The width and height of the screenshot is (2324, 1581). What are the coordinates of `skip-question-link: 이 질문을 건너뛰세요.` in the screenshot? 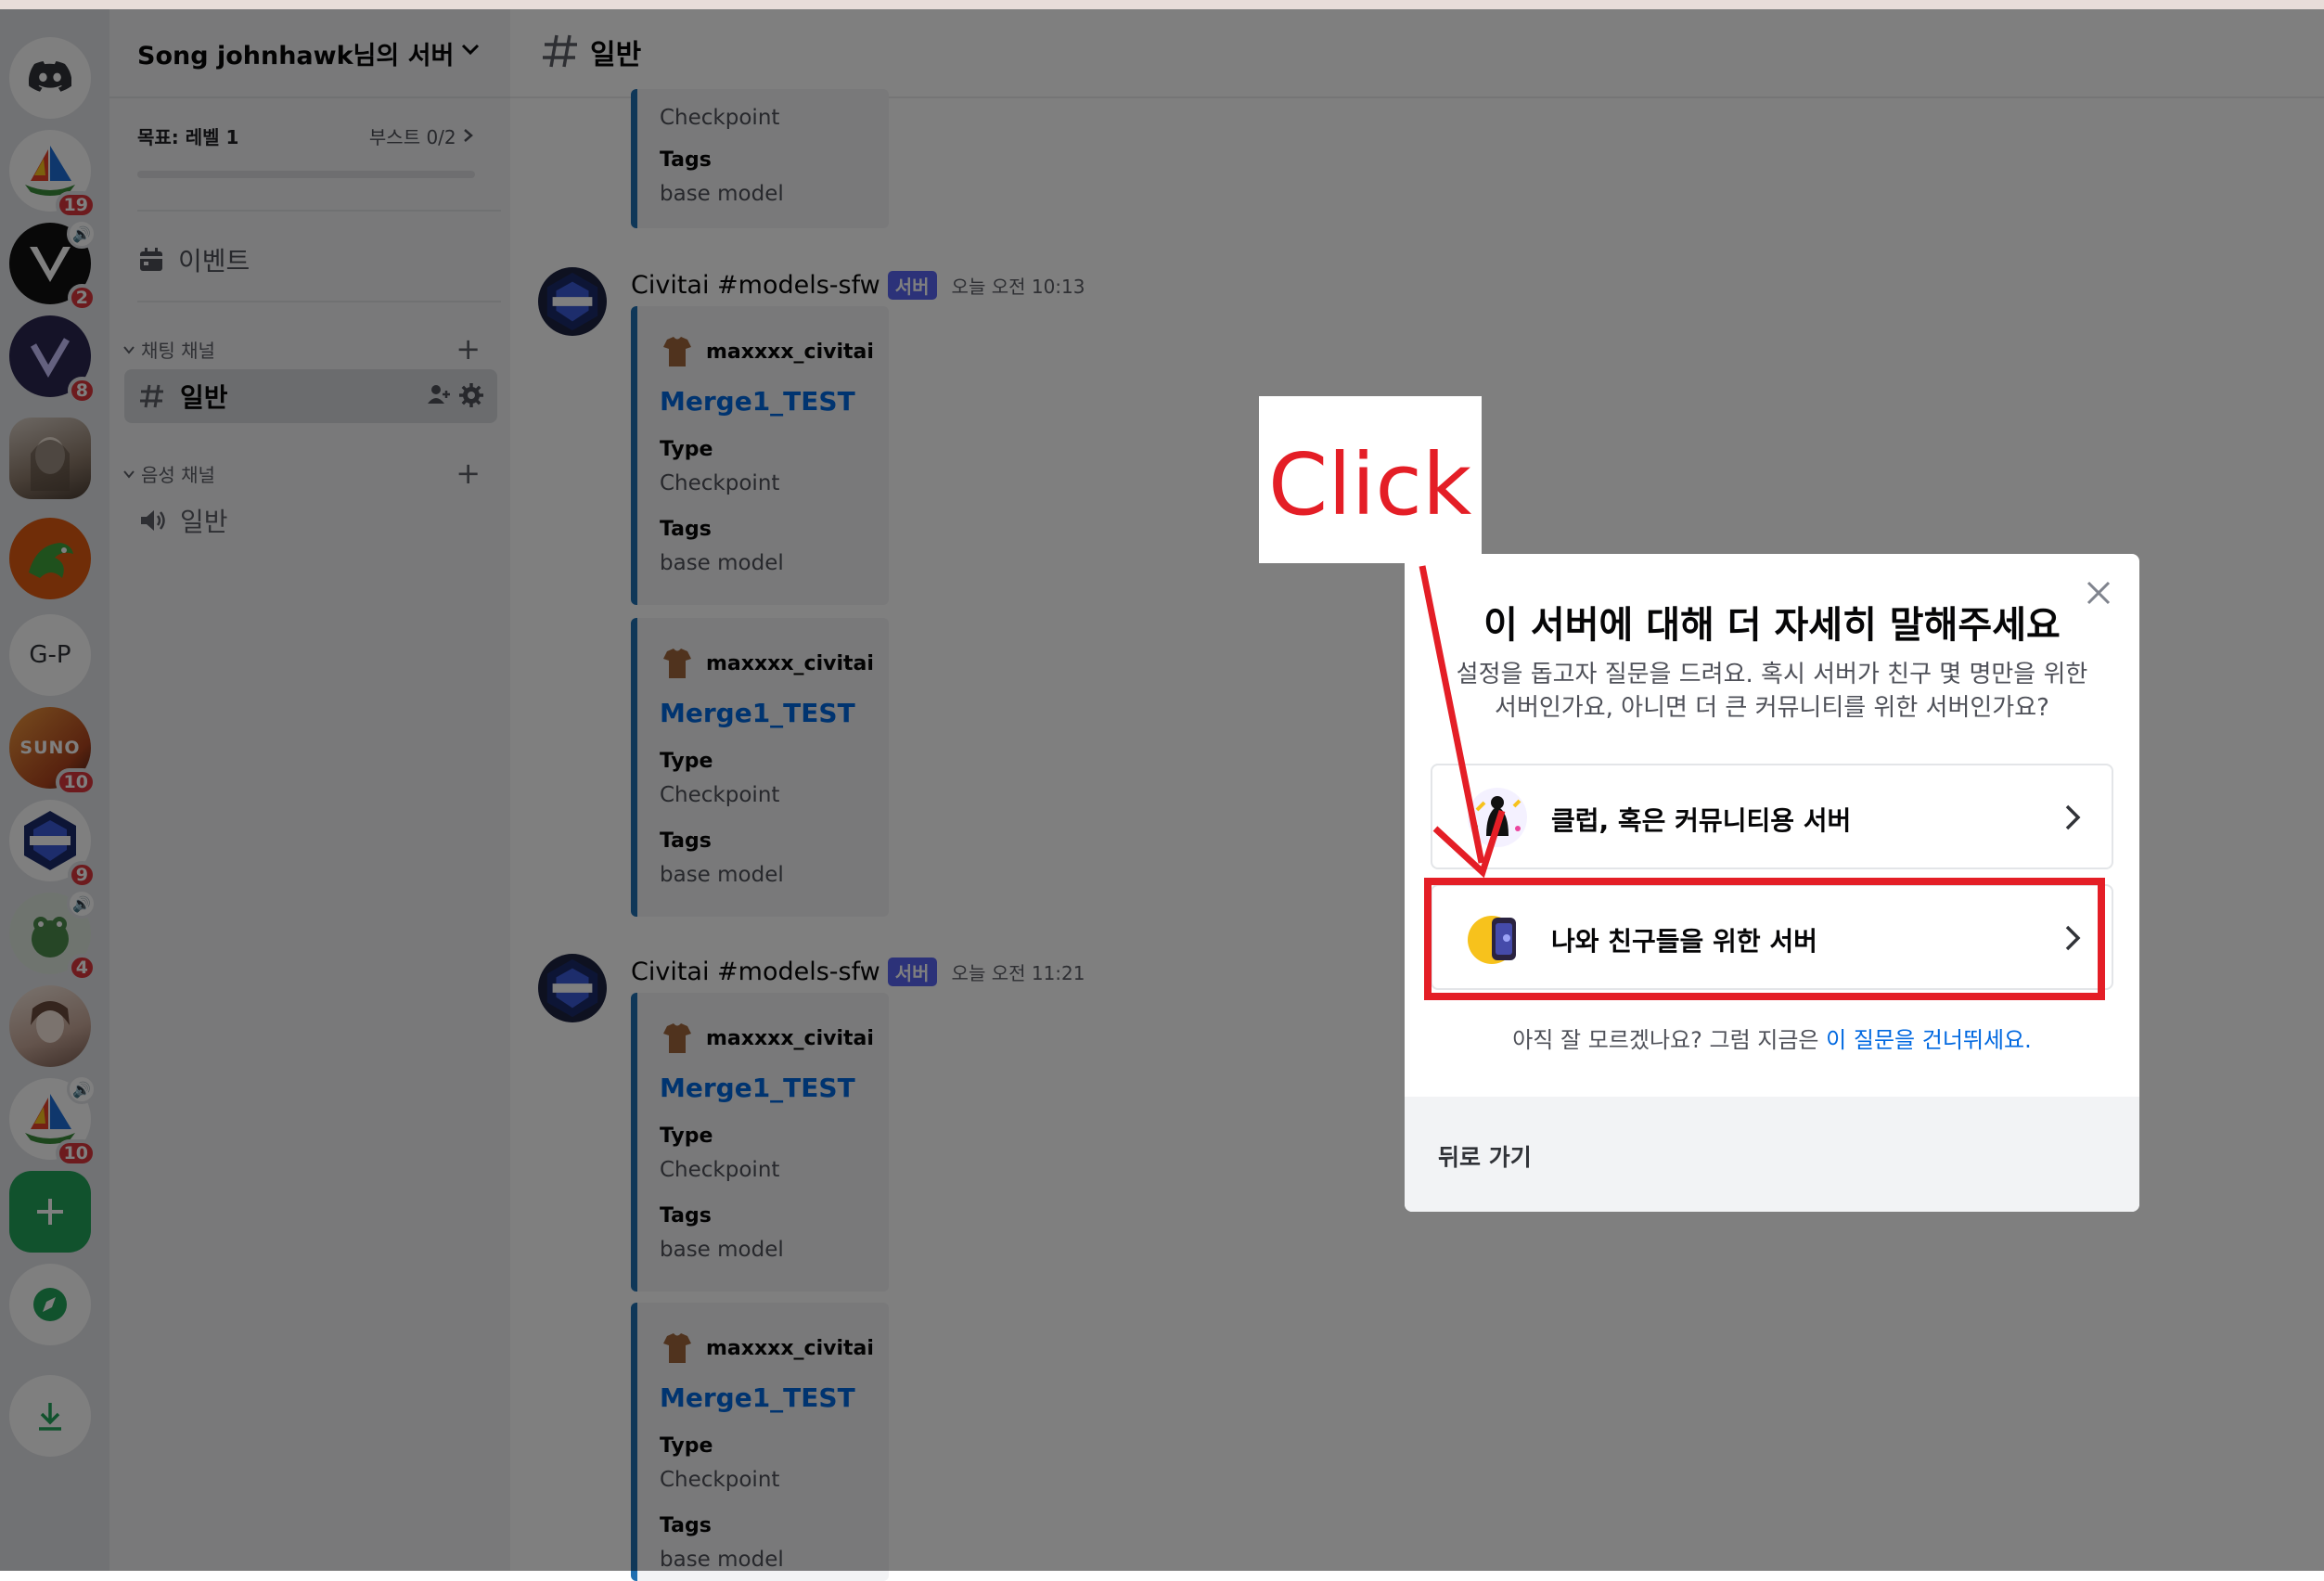 It's located at (1929, 1040).